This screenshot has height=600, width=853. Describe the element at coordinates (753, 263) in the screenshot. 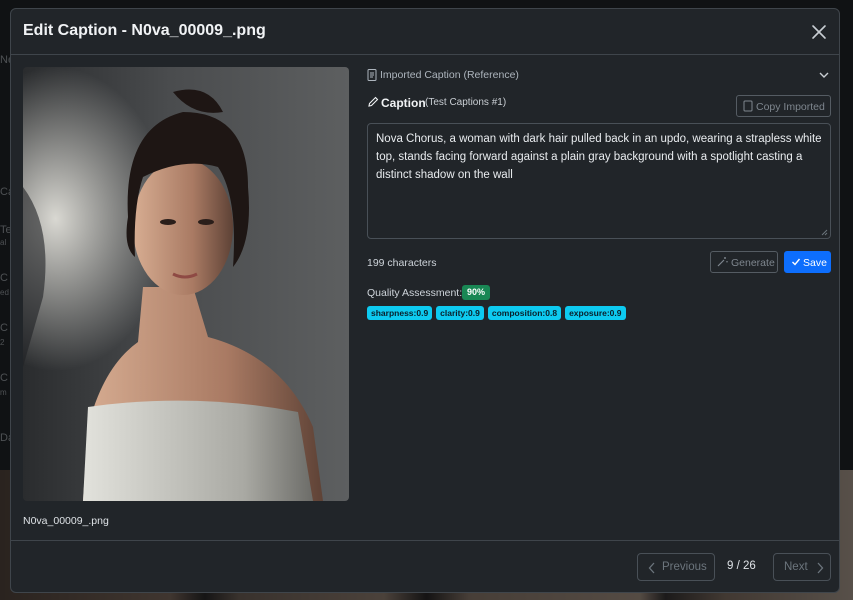

I see `generate-label: Generate` at that location.